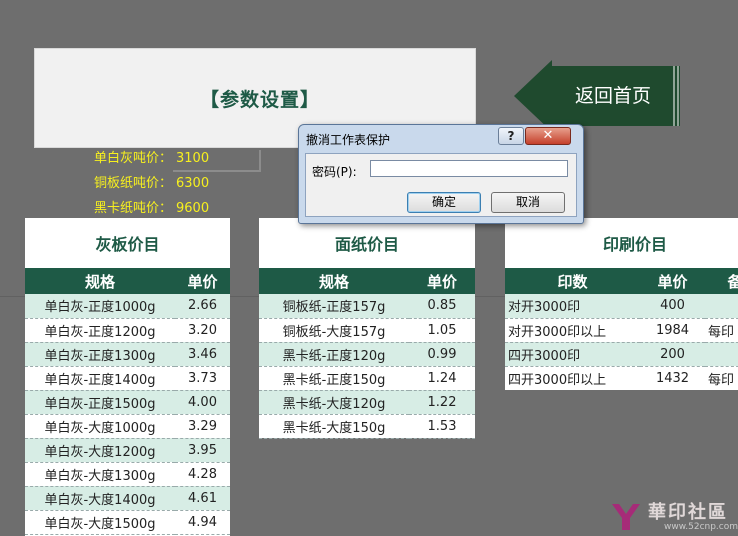 This screenshot has width=738, height=536. What do you see at coordinates (202, 426) in the screenshot?
I see `cell: 3.29` at bounding box center [202, 426].